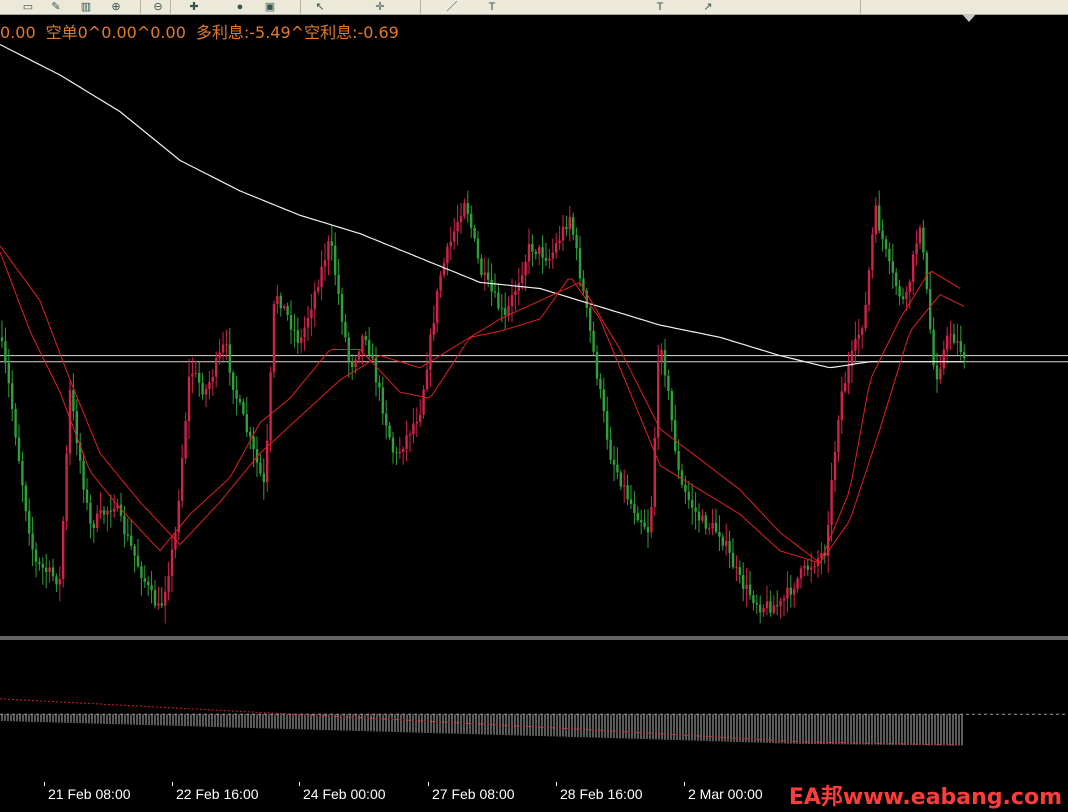  What do you see at coordinates (708, 7) in the screenshot?
I see `arrow-icon: ↗` at bounding box center [708, 7].